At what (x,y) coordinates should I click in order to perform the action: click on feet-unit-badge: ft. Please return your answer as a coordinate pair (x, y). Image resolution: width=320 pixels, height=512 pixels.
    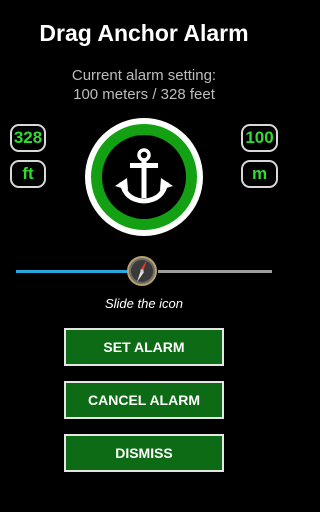
    Looking at the image, I should click on (28, 174).